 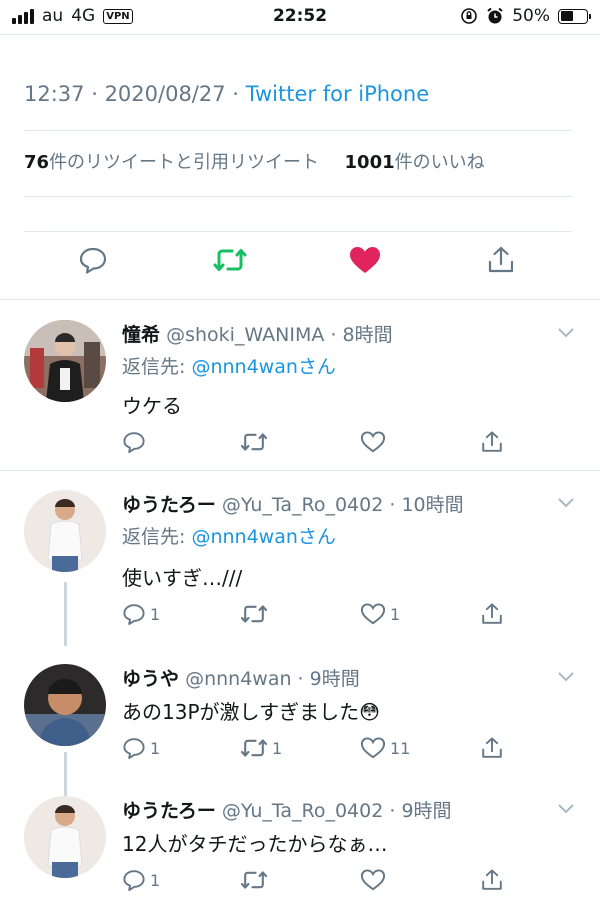 I want to click on engagement-counts: 76件のリツイートと引用リツイート 1001件のいいね, so click(x=254, y=161).